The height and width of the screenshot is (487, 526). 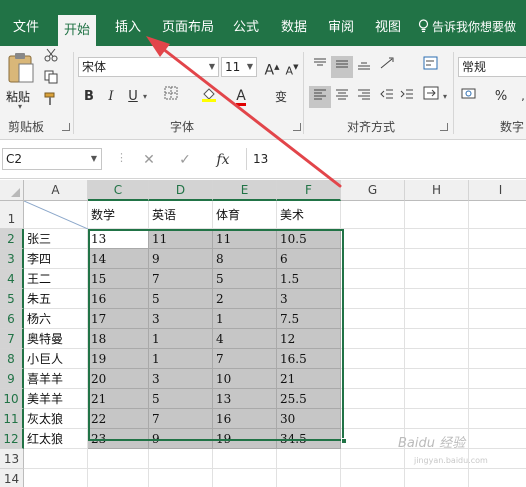 What do you see at coordinates (56, 359) in the screenshot?
I see `name-cell: 小巨人` at bounding box center [56, 359].